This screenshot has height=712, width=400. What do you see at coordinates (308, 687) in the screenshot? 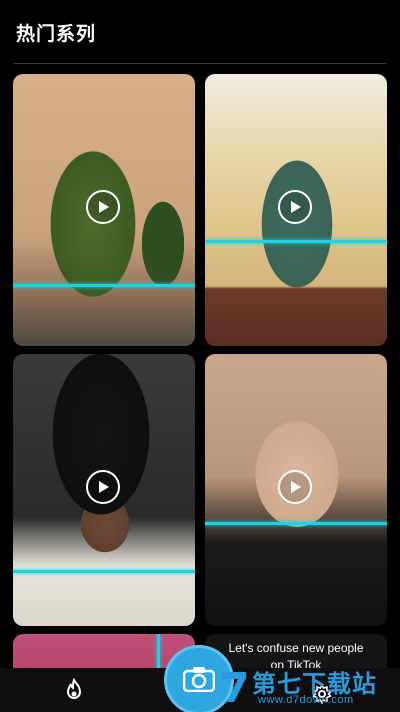
I see `watermark: 第七下载站 www.d7down.com` at bounding box center [308, 687].